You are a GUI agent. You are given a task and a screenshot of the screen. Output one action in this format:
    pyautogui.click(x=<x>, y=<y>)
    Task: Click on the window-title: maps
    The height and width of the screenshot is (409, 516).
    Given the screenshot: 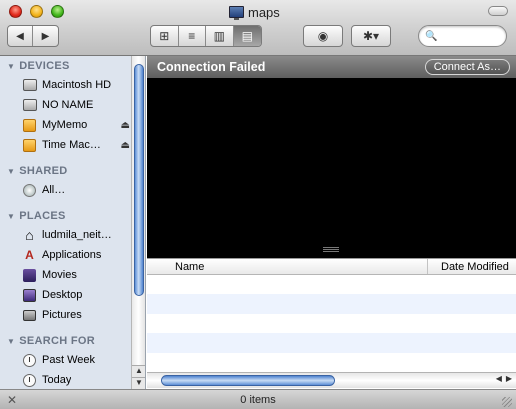 What is the action you would take?
    pyautogui.click(x=254, y=12)
    